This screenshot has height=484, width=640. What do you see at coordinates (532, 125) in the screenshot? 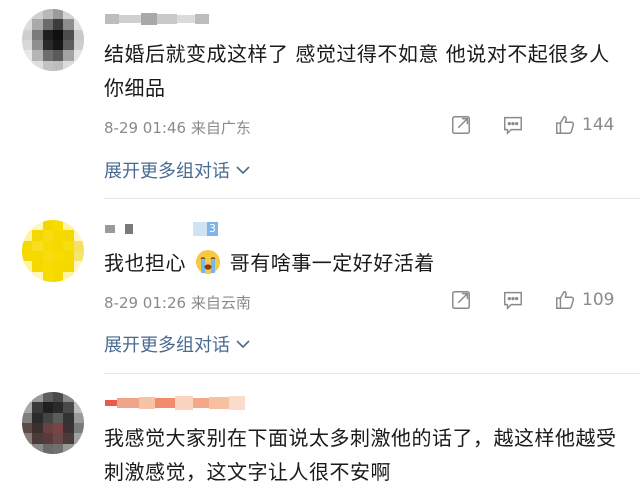
I see `comment-actions: 144` at bounding box center [532, 125].